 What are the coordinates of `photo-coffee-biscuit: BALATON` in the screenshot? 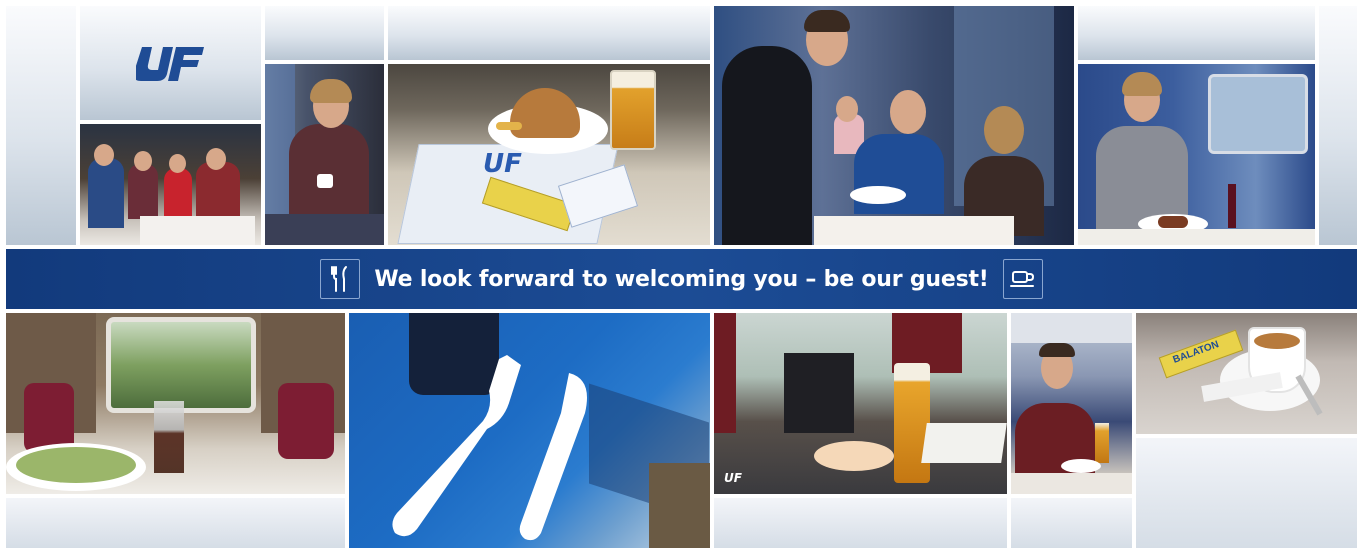 It's located at (1246, 373).